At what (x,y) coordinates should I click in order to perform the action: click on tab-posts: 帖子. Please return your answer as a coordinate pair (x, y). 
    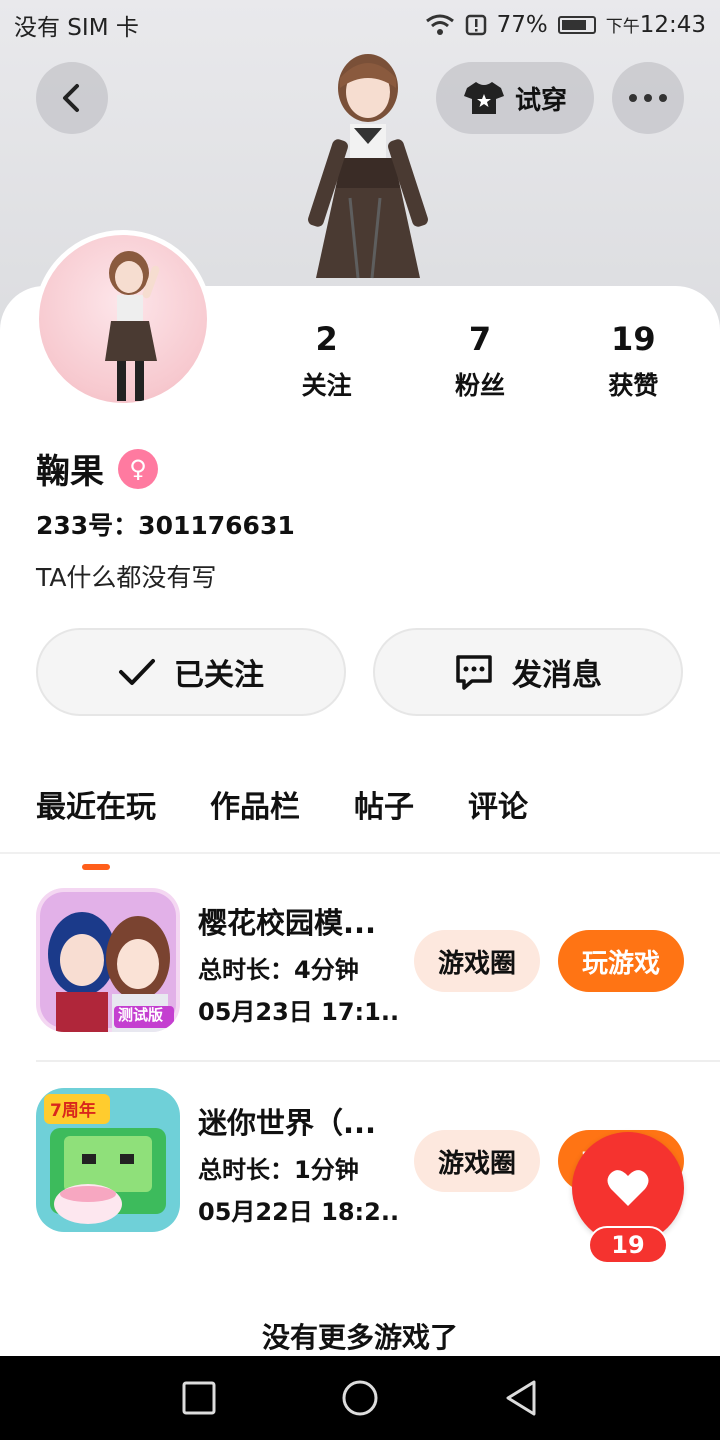
    Looking at the image, I should click on (384, 804).